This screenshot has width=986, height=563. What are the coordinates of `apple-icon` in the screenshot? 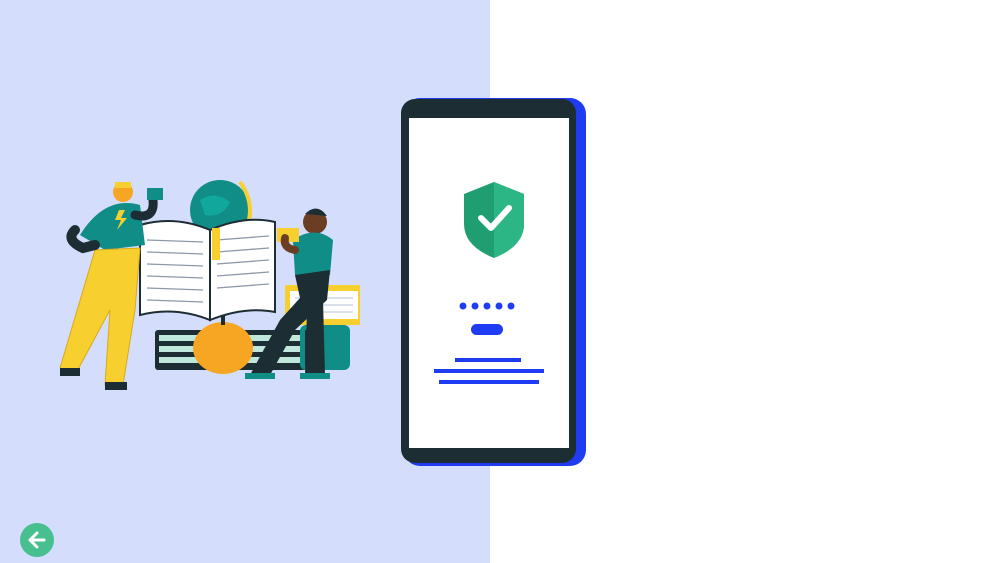 It's located at (223, 344).